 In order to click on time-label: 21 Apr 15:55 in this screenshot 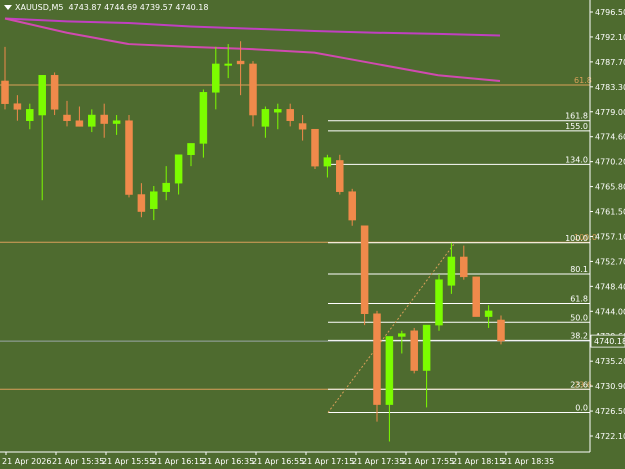, I will do `click(128, 461)`.